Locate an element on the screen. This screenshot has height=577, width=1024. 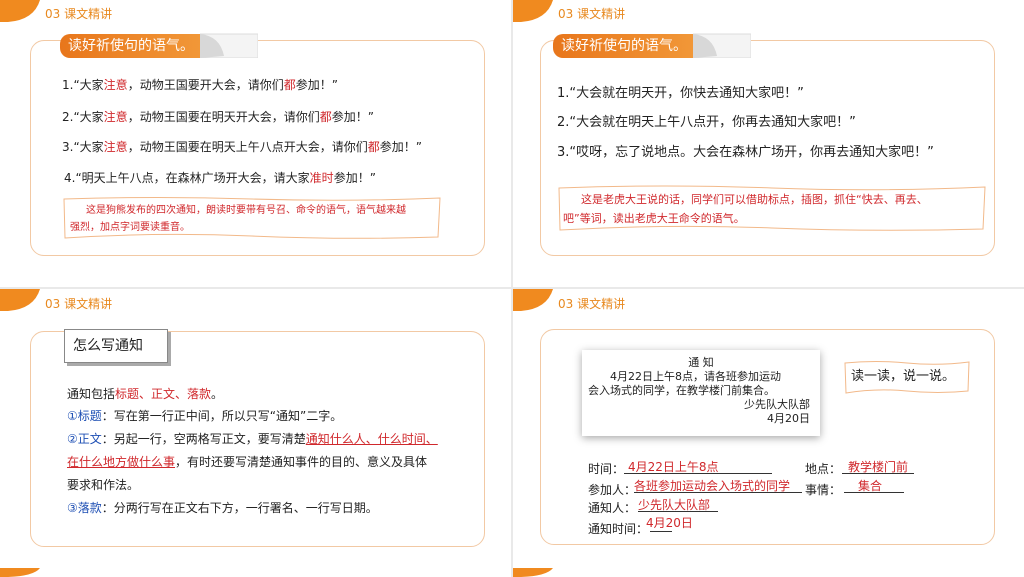
item-body-cont2: 要求和作法。 is located at coordinates (103, 485).